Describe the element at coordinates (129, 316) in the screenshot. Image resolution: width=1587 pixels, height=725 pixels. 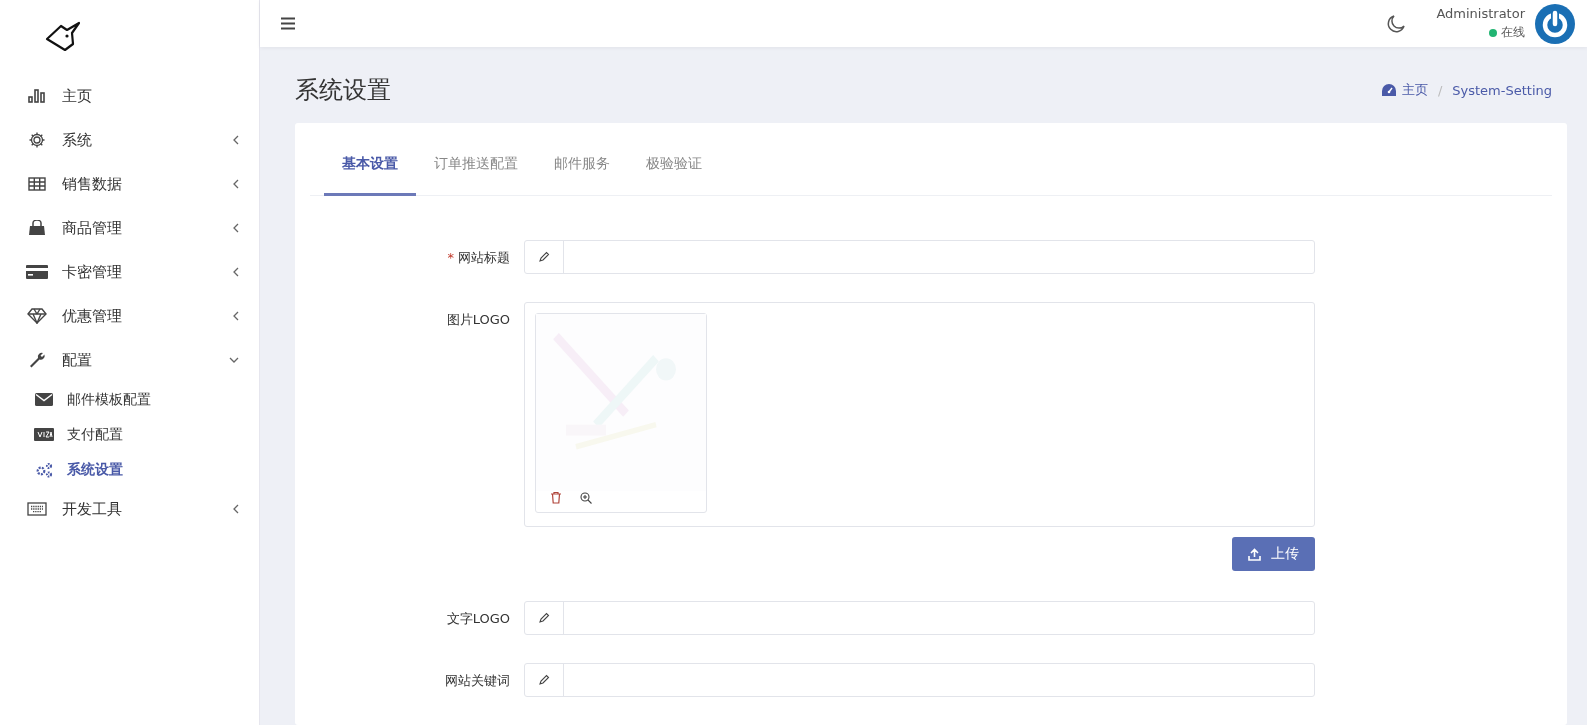
I see `sidebar-item: 优惠管理` at that location.